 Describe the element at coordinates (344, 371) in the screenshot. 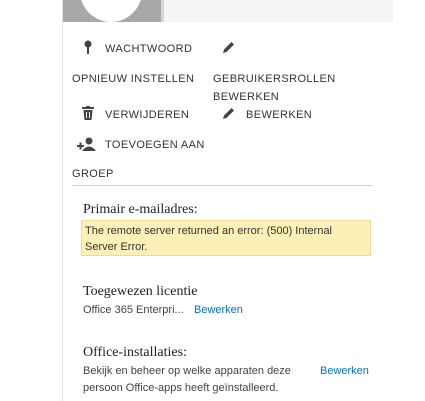

I see `office-installs-edit-link: Bewerken` at that location.